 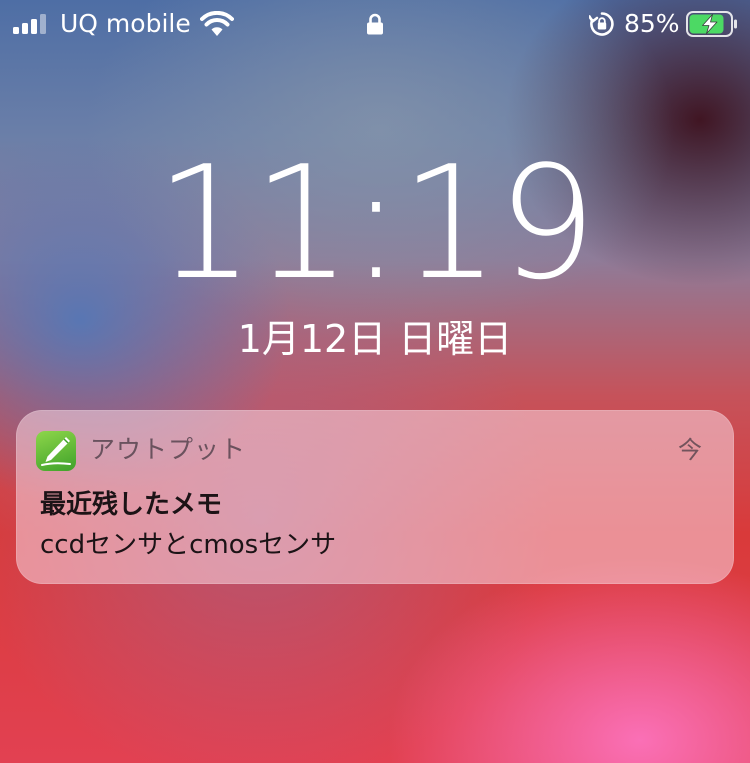 I want to click on notification-app-name: アウトプット, so click(x=168, y=449).